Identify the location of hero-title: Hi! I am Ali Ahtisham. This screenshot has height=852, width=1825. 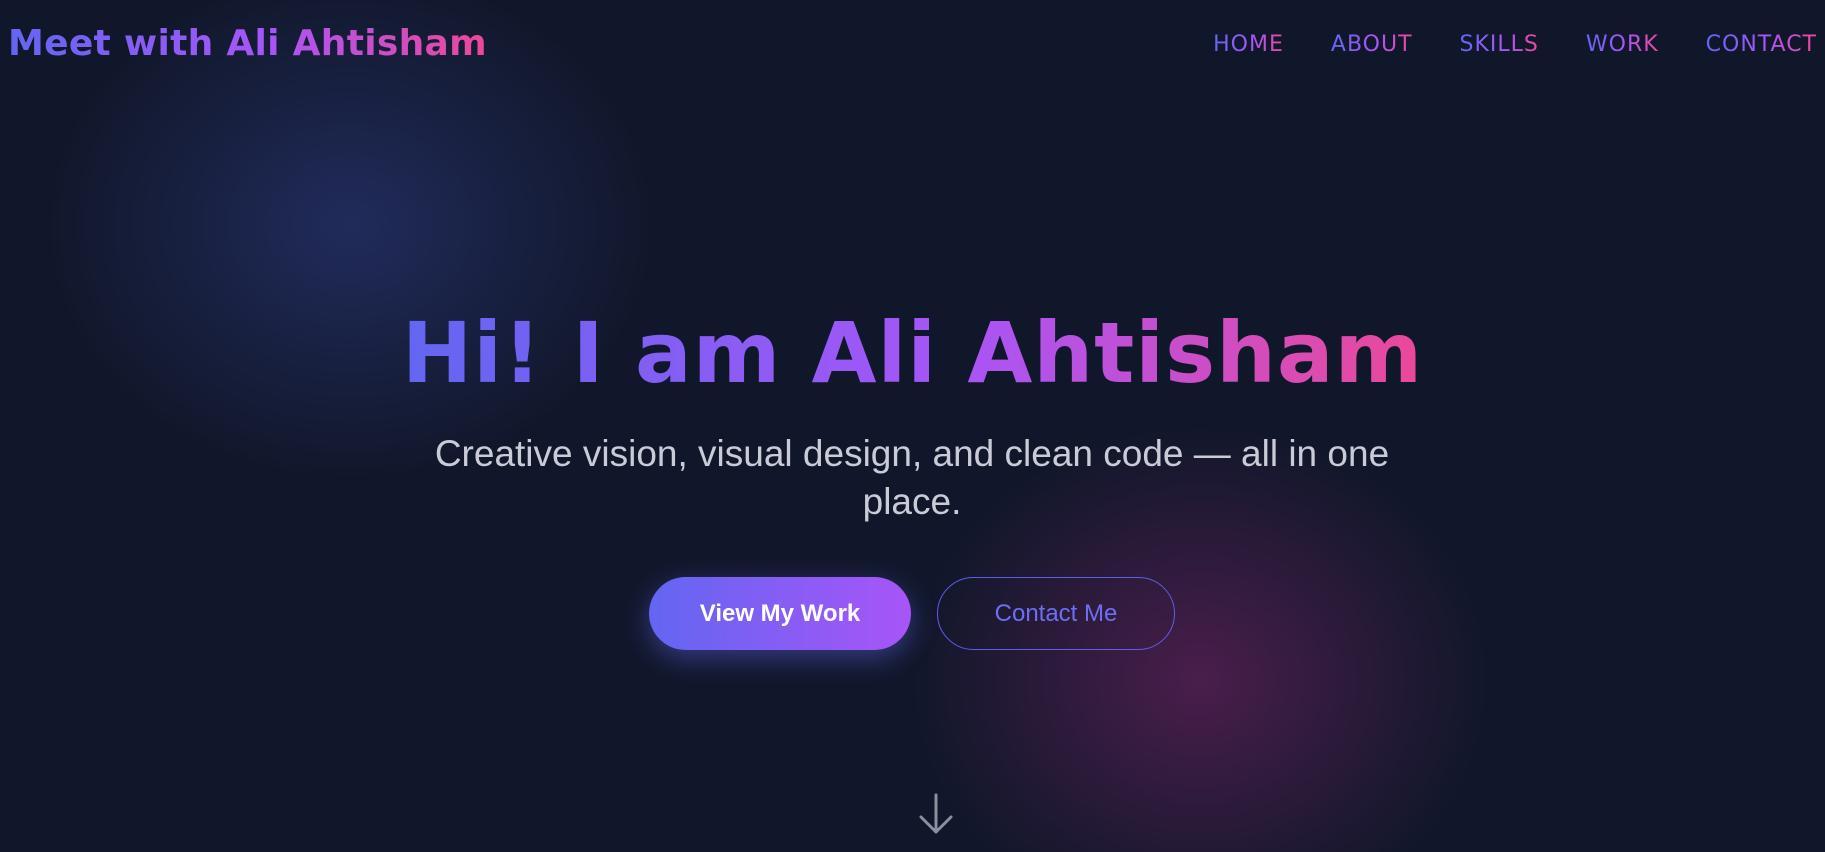
(912, 353).